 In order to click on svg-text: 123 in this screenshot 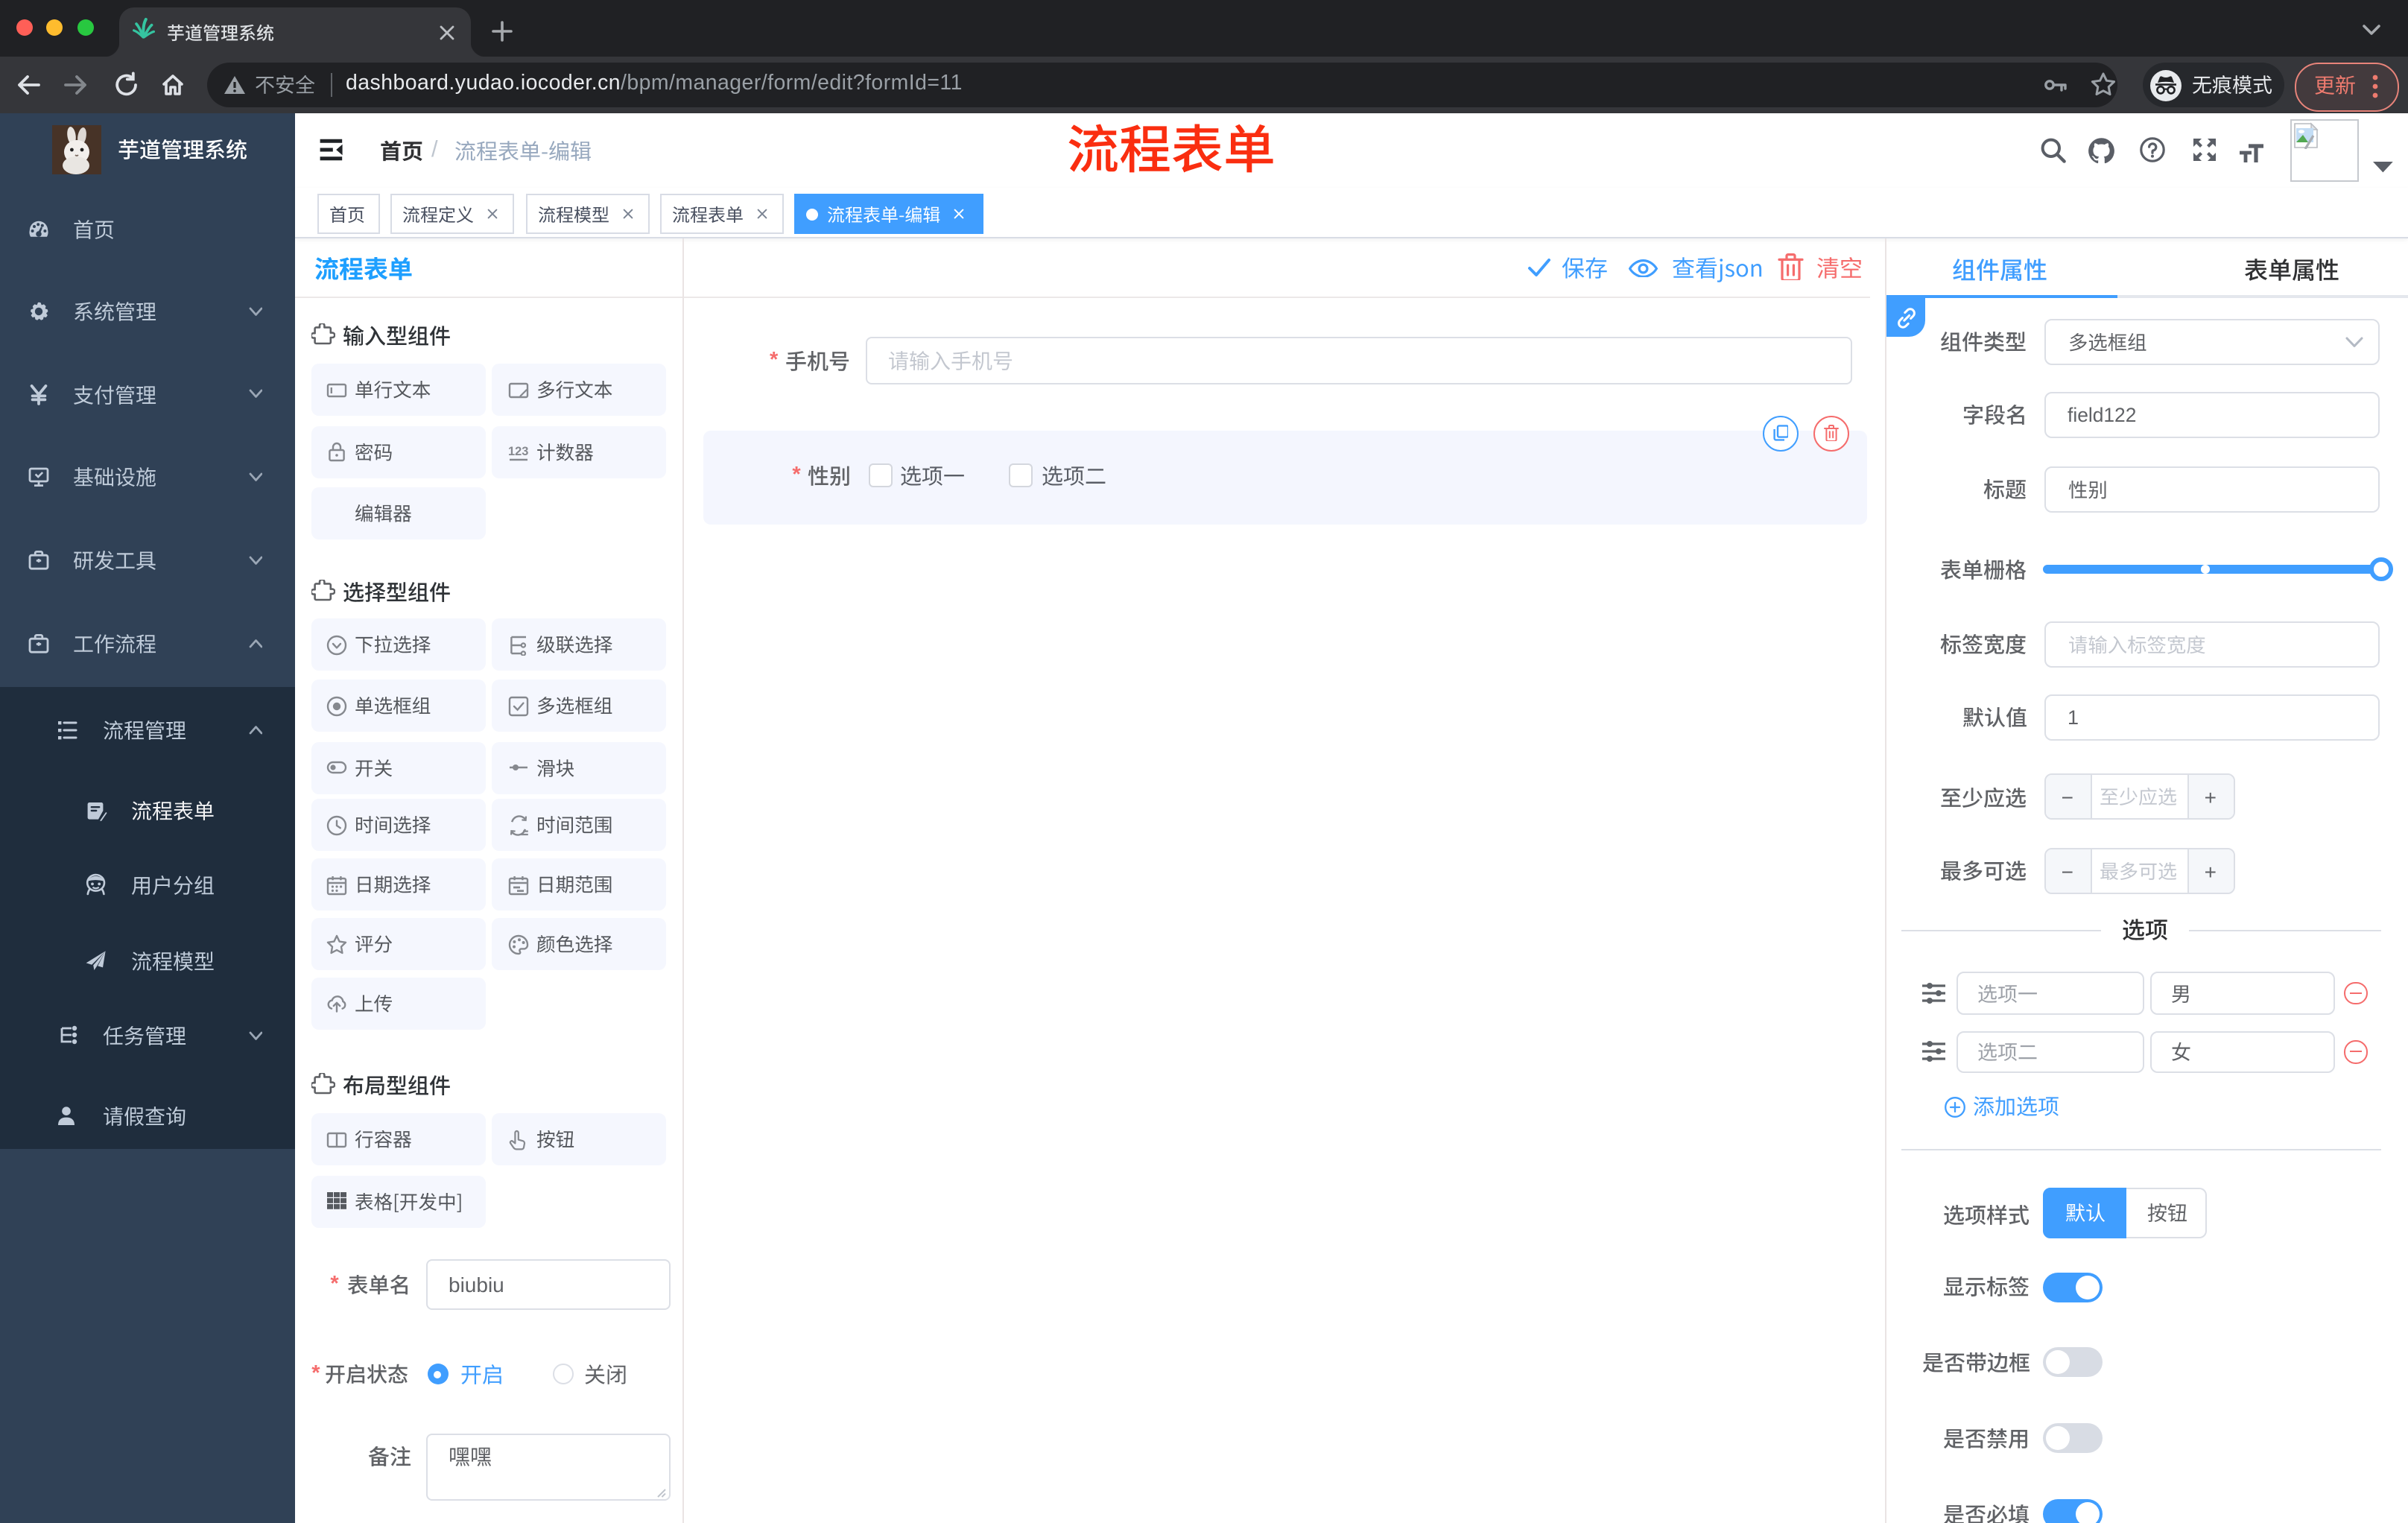, I will do `click(518, 451)`.